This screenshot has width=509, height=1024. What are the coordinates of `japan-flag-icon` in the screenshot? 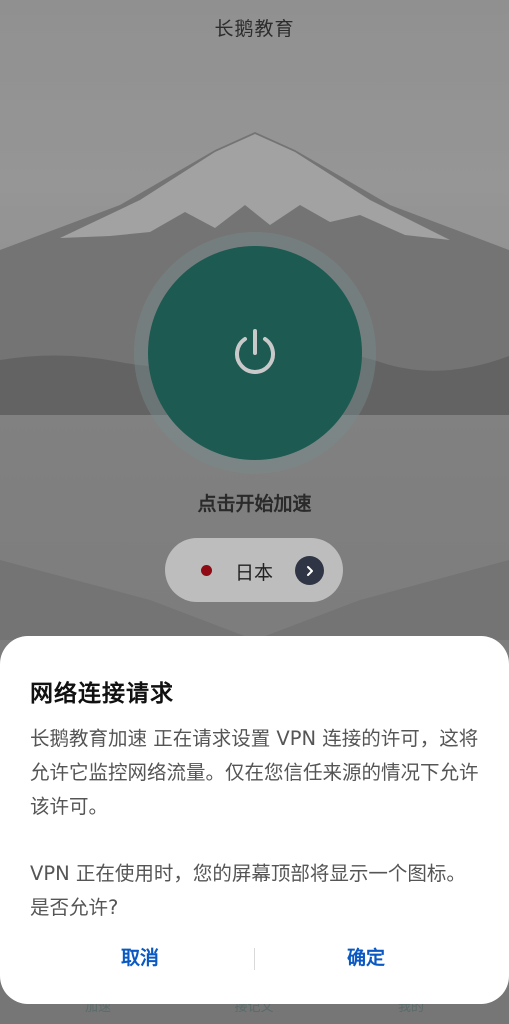 It's located at (206, 570).